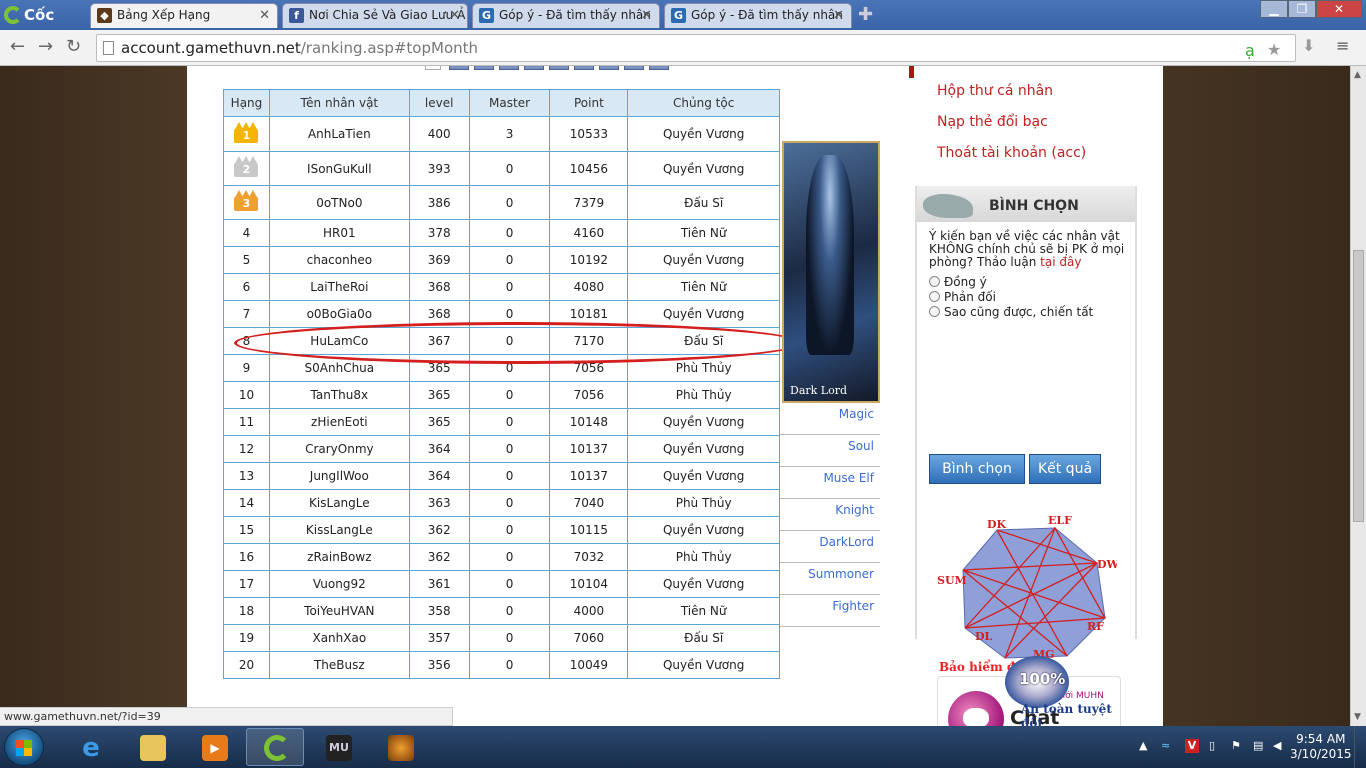 This screenshot has height=768, width=1366. What do you see at coordinates (1065, 469) in the screenshot?
I see `results-button: Kết quả` at bounding box center [1065, 469].